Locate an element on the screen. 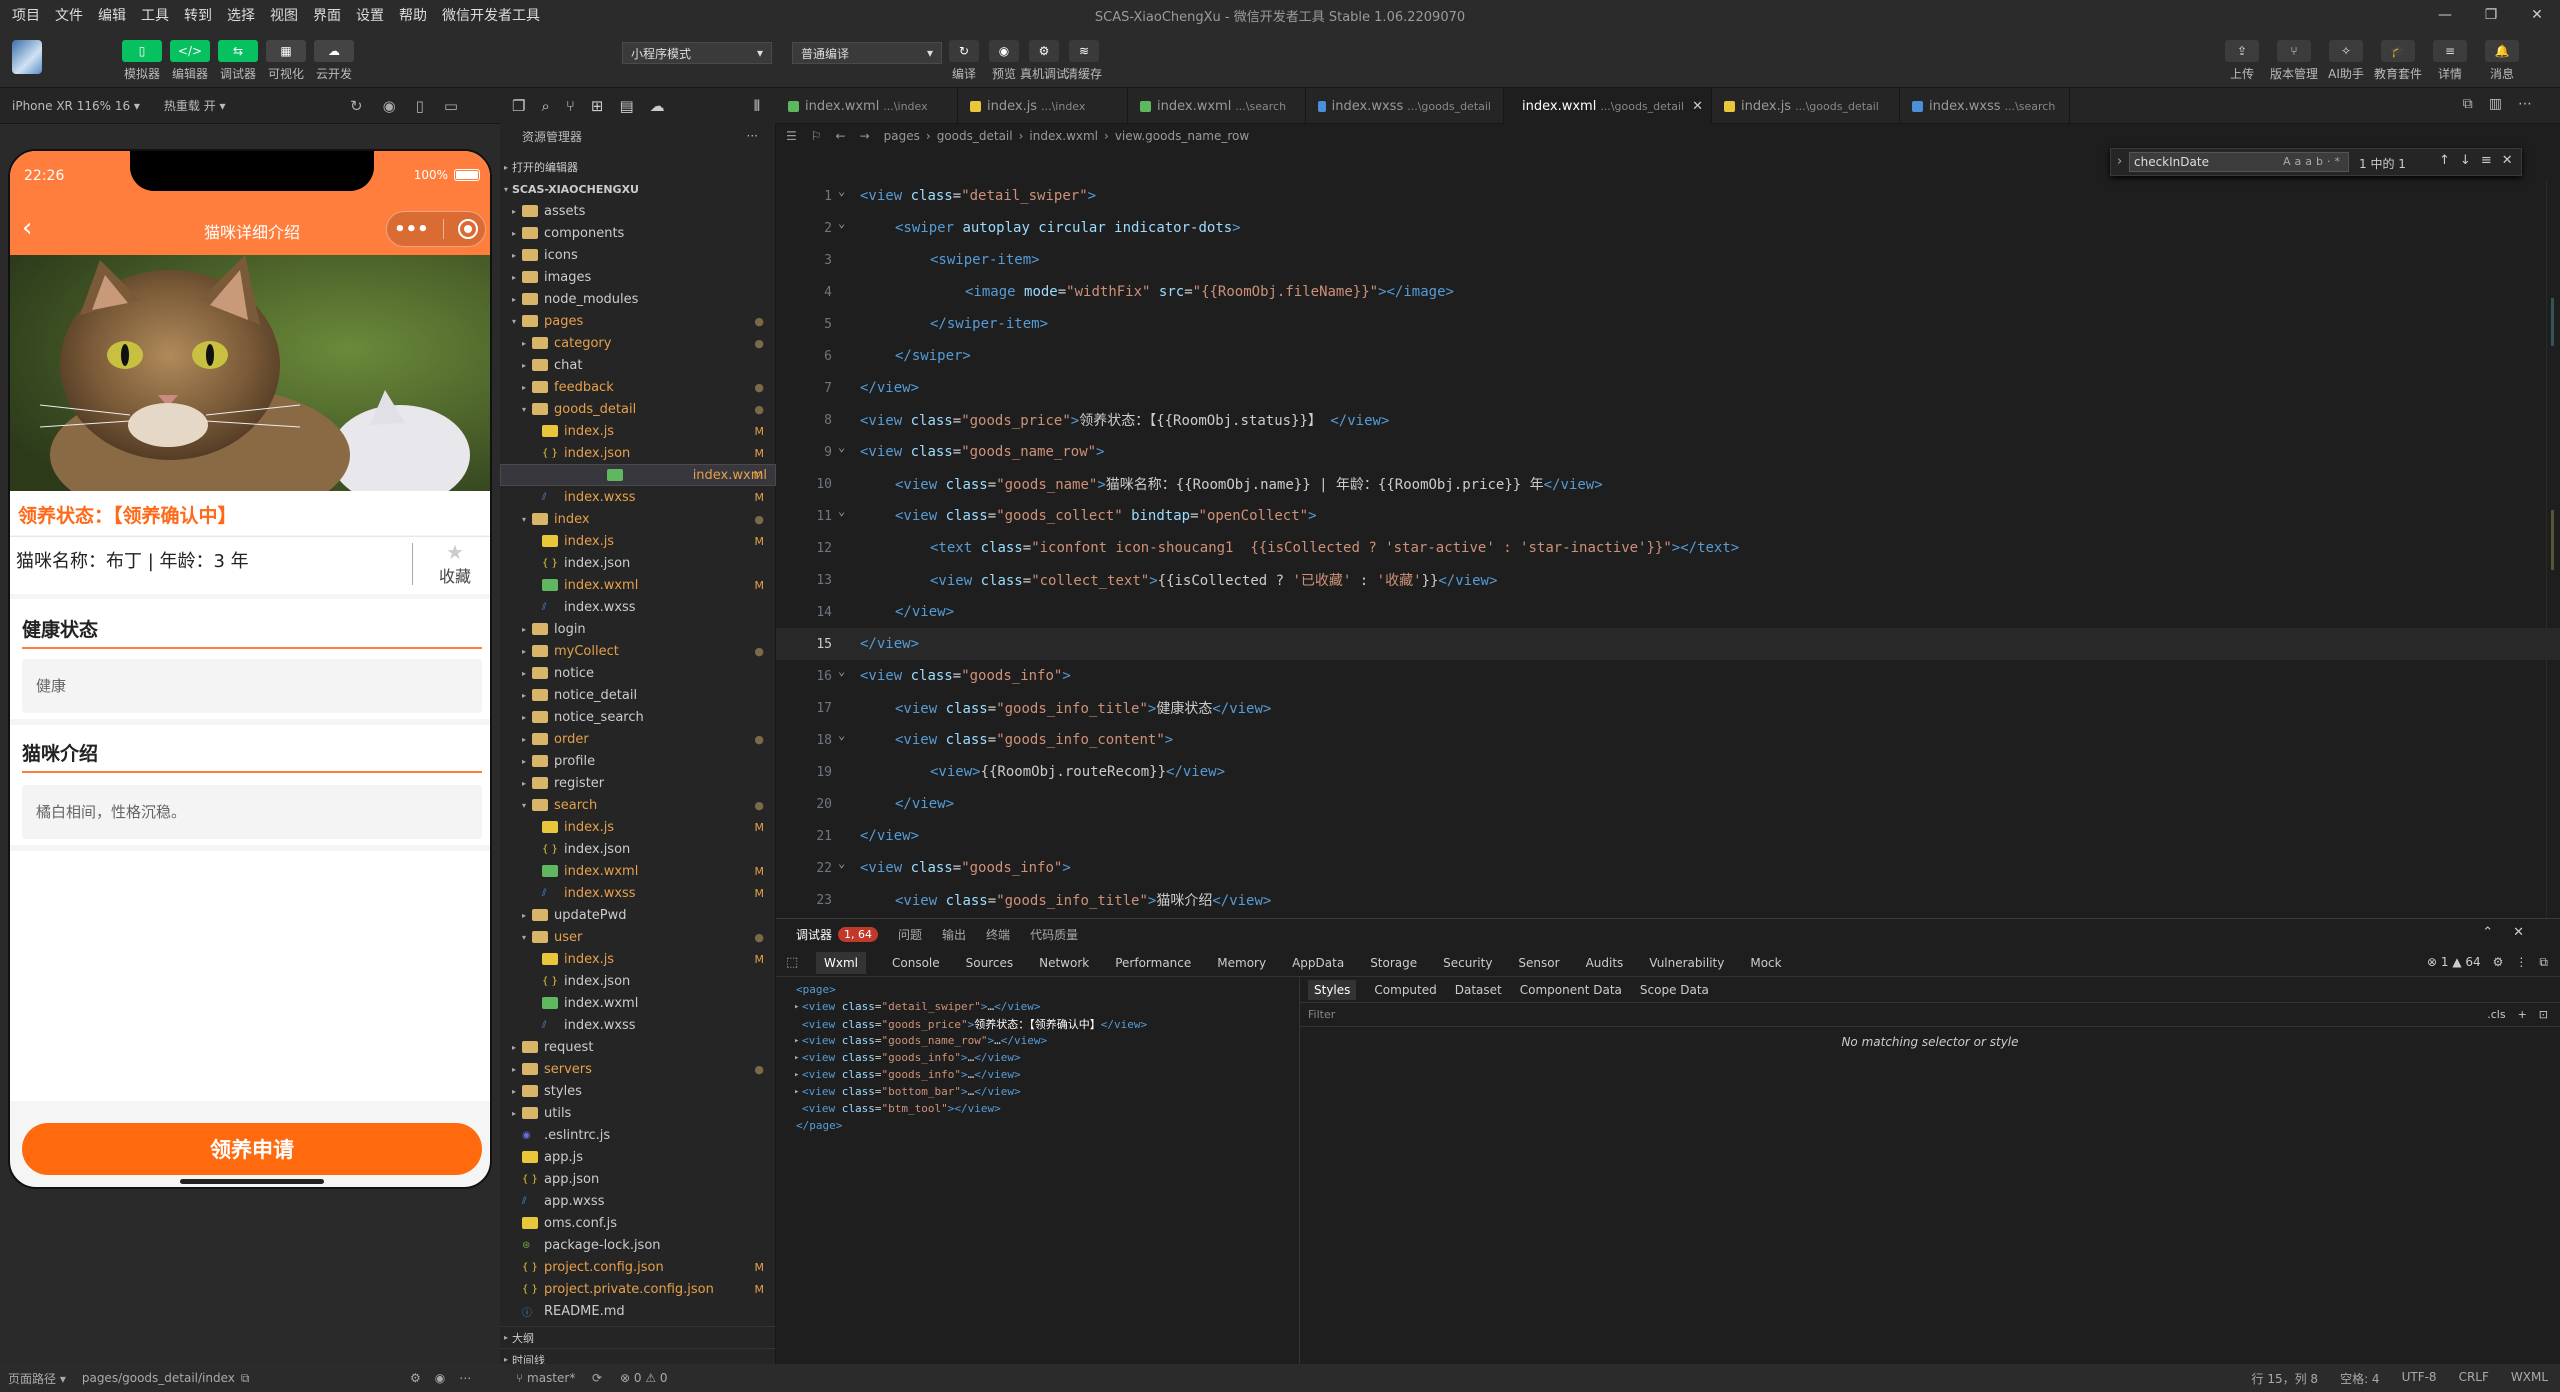  devtools-panel-tab: AppData is located at coordinates (1318, 963).